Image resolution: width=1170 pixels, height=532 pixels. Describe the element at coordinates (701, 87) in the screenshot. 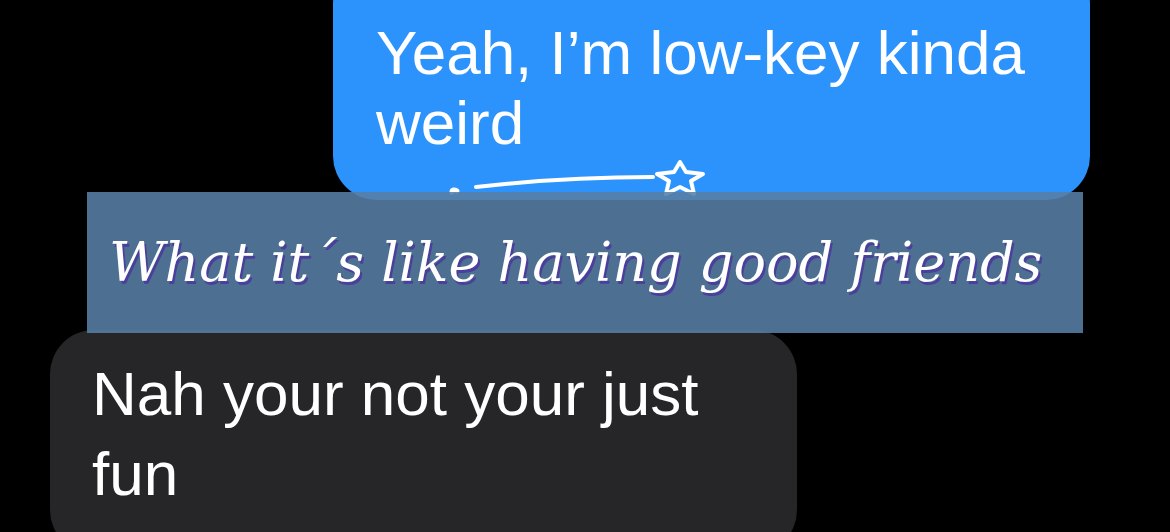

I see `message-text: Yeah, I’m low-key kinda weird` at that location.